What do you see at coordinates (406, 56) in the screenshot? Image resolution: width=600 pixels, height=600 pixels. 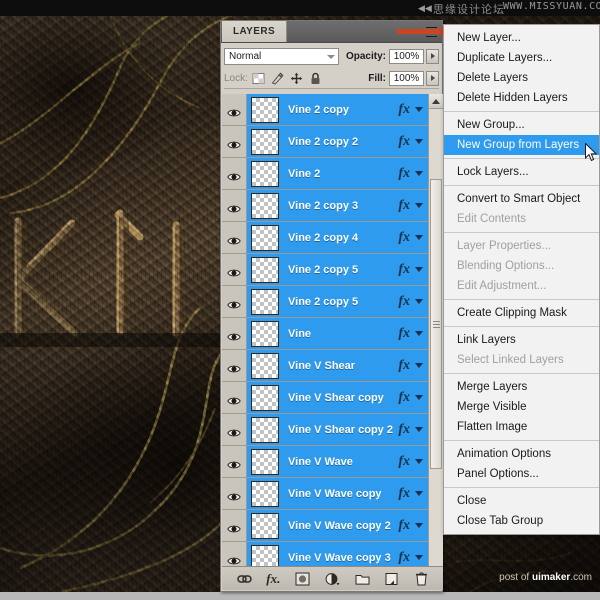 I see `opacity-input: 100%` at bounding box center [406, 56].